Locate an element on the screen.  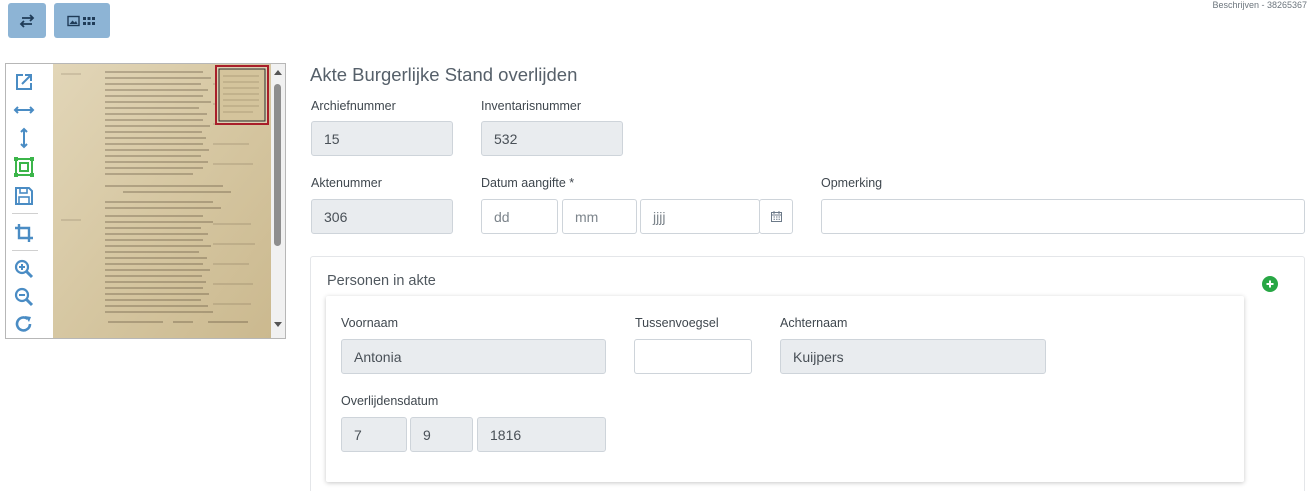
add-person-button is located at coordinates (1270, 284).